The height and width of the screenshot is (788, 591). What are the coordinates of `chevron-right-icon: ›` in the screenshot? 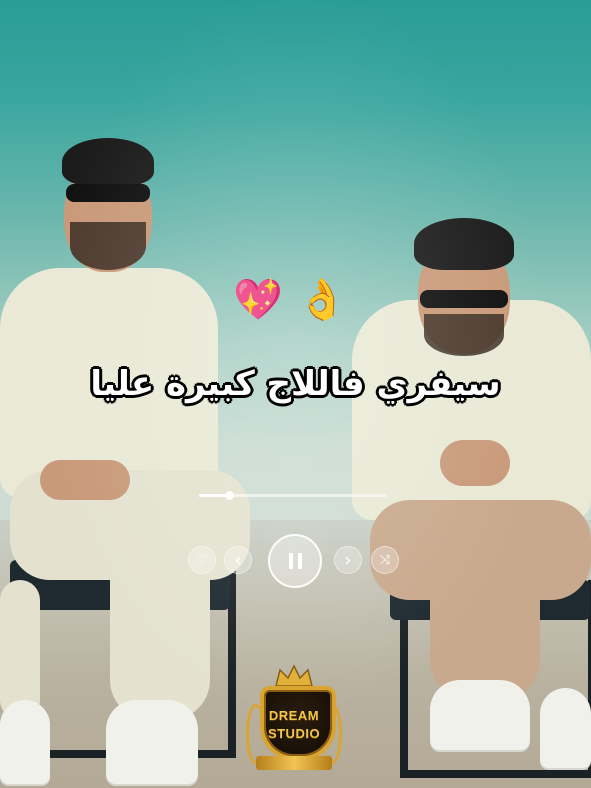 It's located at (348, 560).